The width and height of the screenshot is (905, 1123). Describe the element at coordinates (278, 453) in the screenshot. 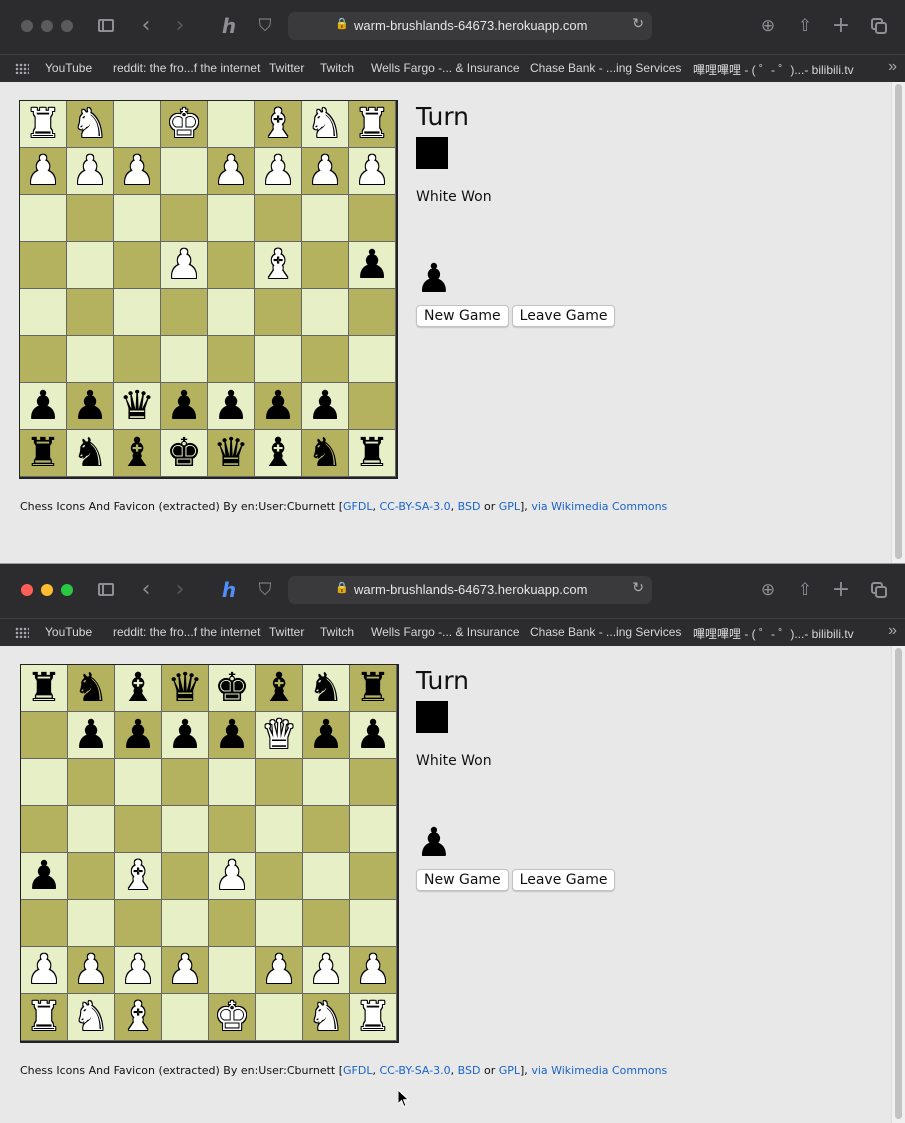

I see `black-bishop-icon: ♝` at that location.